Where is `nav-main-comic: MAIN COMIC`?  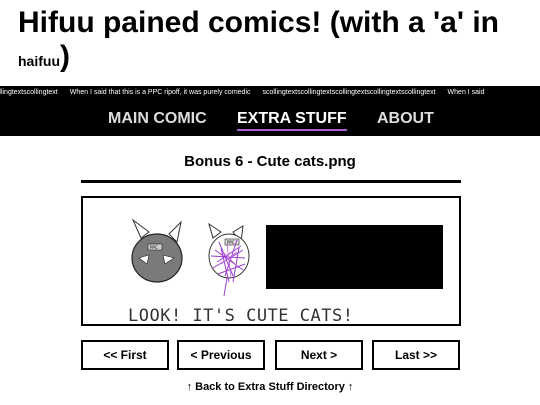
nav-main-comic: MAIN COMIC is located at coordinates (157, 119).